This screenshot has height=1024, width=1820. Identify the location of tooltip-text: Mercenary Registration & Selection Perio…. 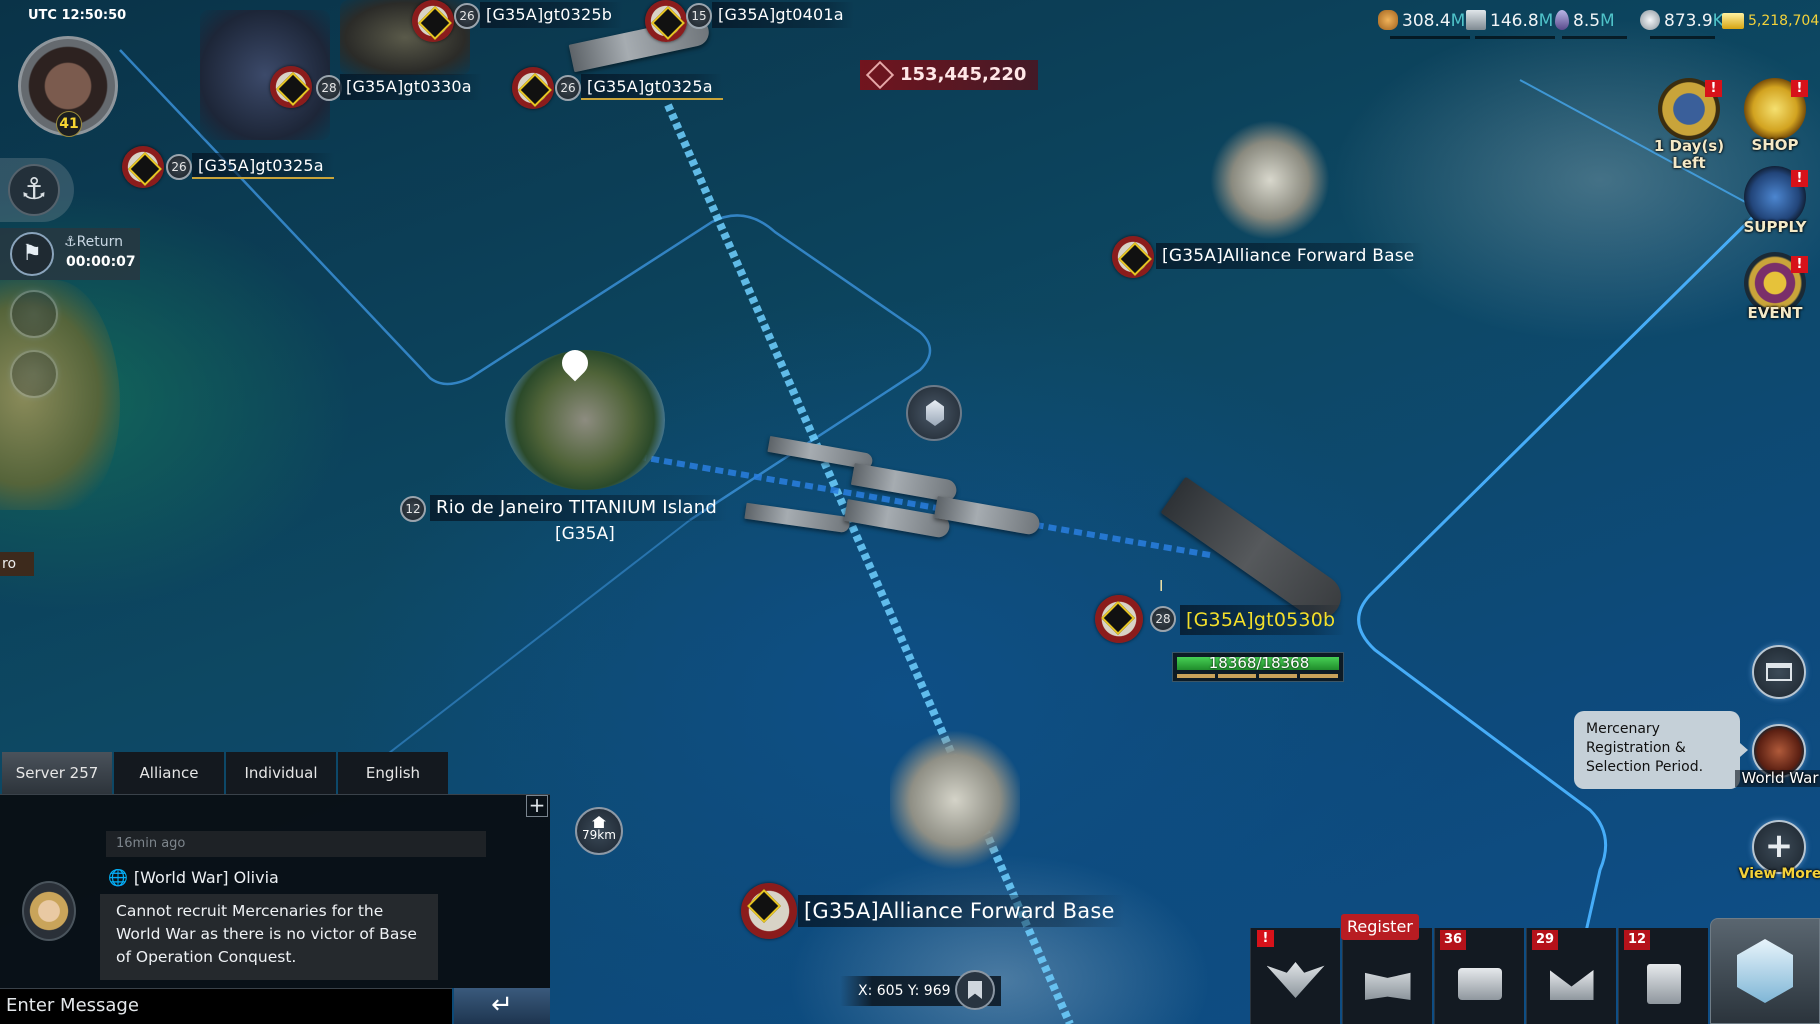
(1645, 748).